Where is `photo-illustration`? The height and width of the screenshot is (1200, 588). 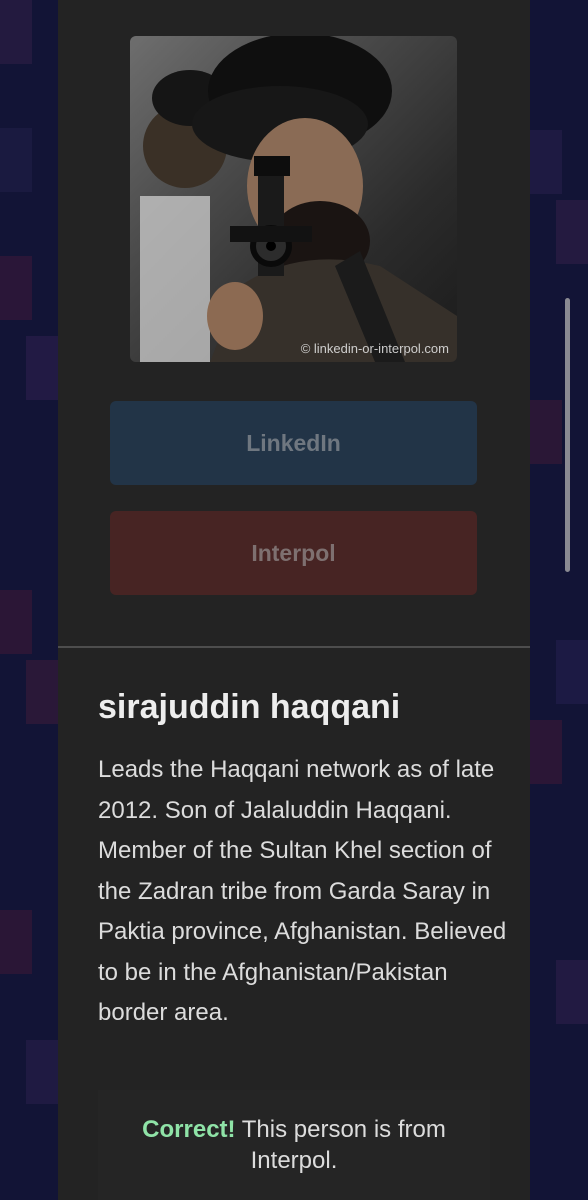
photo-illustration is located at coordinates (298, 199).